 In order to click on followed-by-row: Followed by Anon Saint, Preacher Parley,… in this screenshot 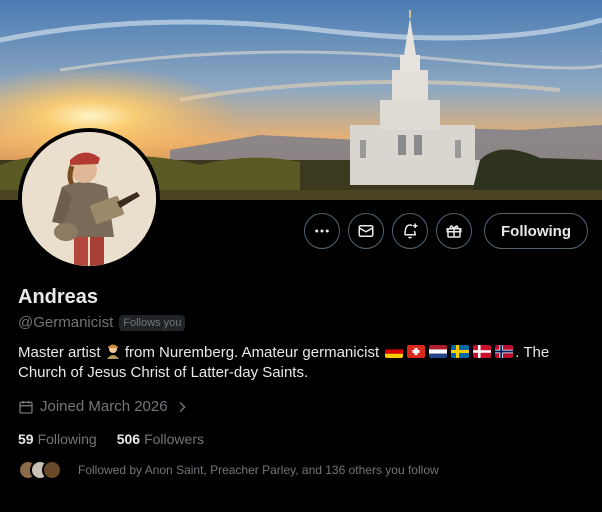, I will do `click(228, 470)`.